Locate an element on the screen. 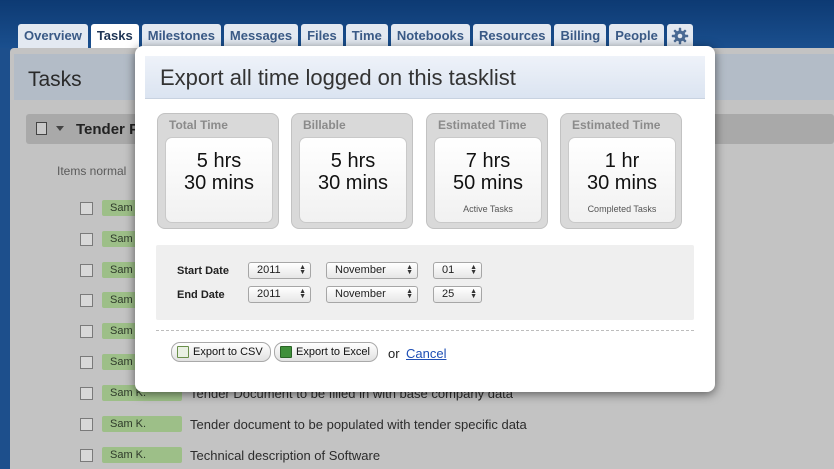  end-month-select: November ▲ ▼ is located at coordinates (372, 294).